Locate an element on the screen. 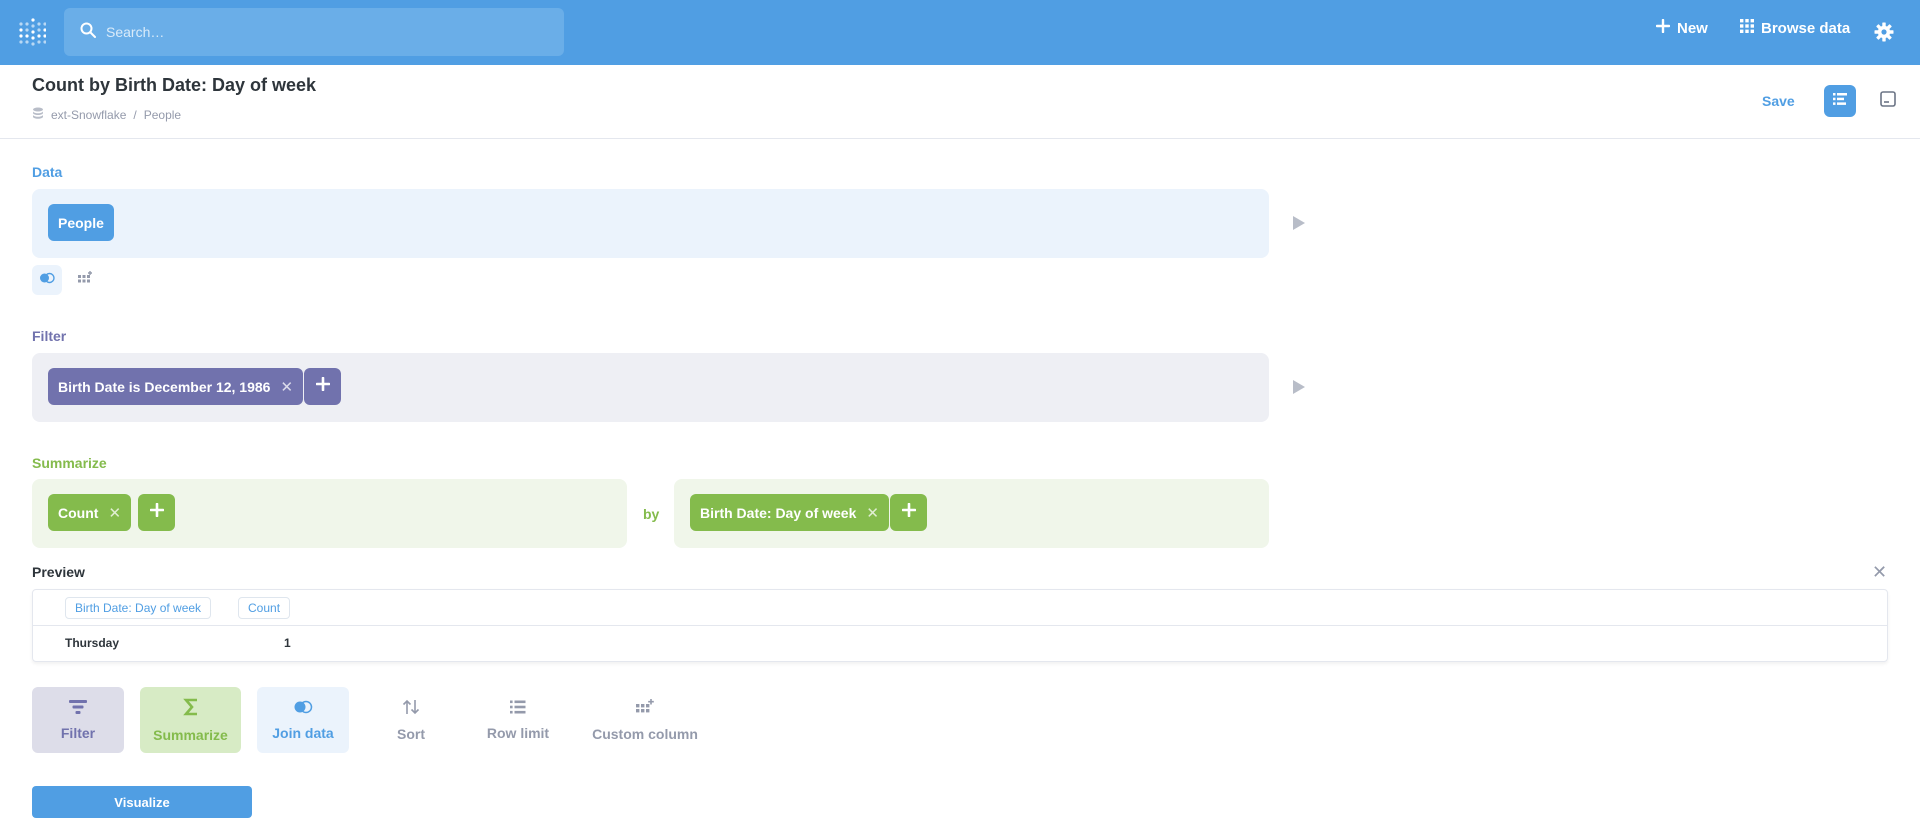  remove-metric-close-icon: ✕ is located at coordinates (114, 513).